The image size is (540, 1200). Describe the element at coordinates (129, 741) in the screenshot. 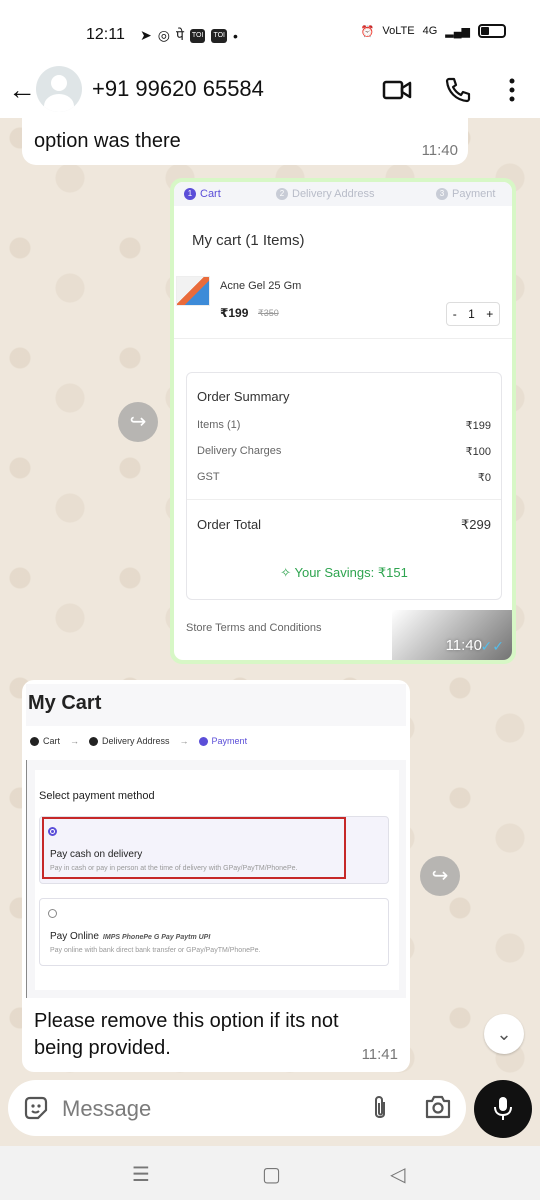

I see `step-delivery-address: Delivery Address` at that location.